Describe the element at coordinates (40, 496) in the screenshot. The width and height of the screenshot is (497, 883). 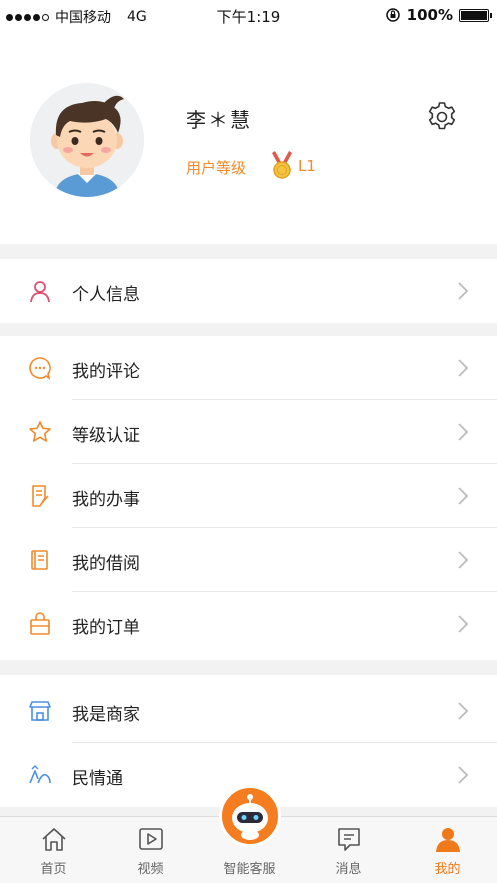
I see `document-edit-icon` at that location.